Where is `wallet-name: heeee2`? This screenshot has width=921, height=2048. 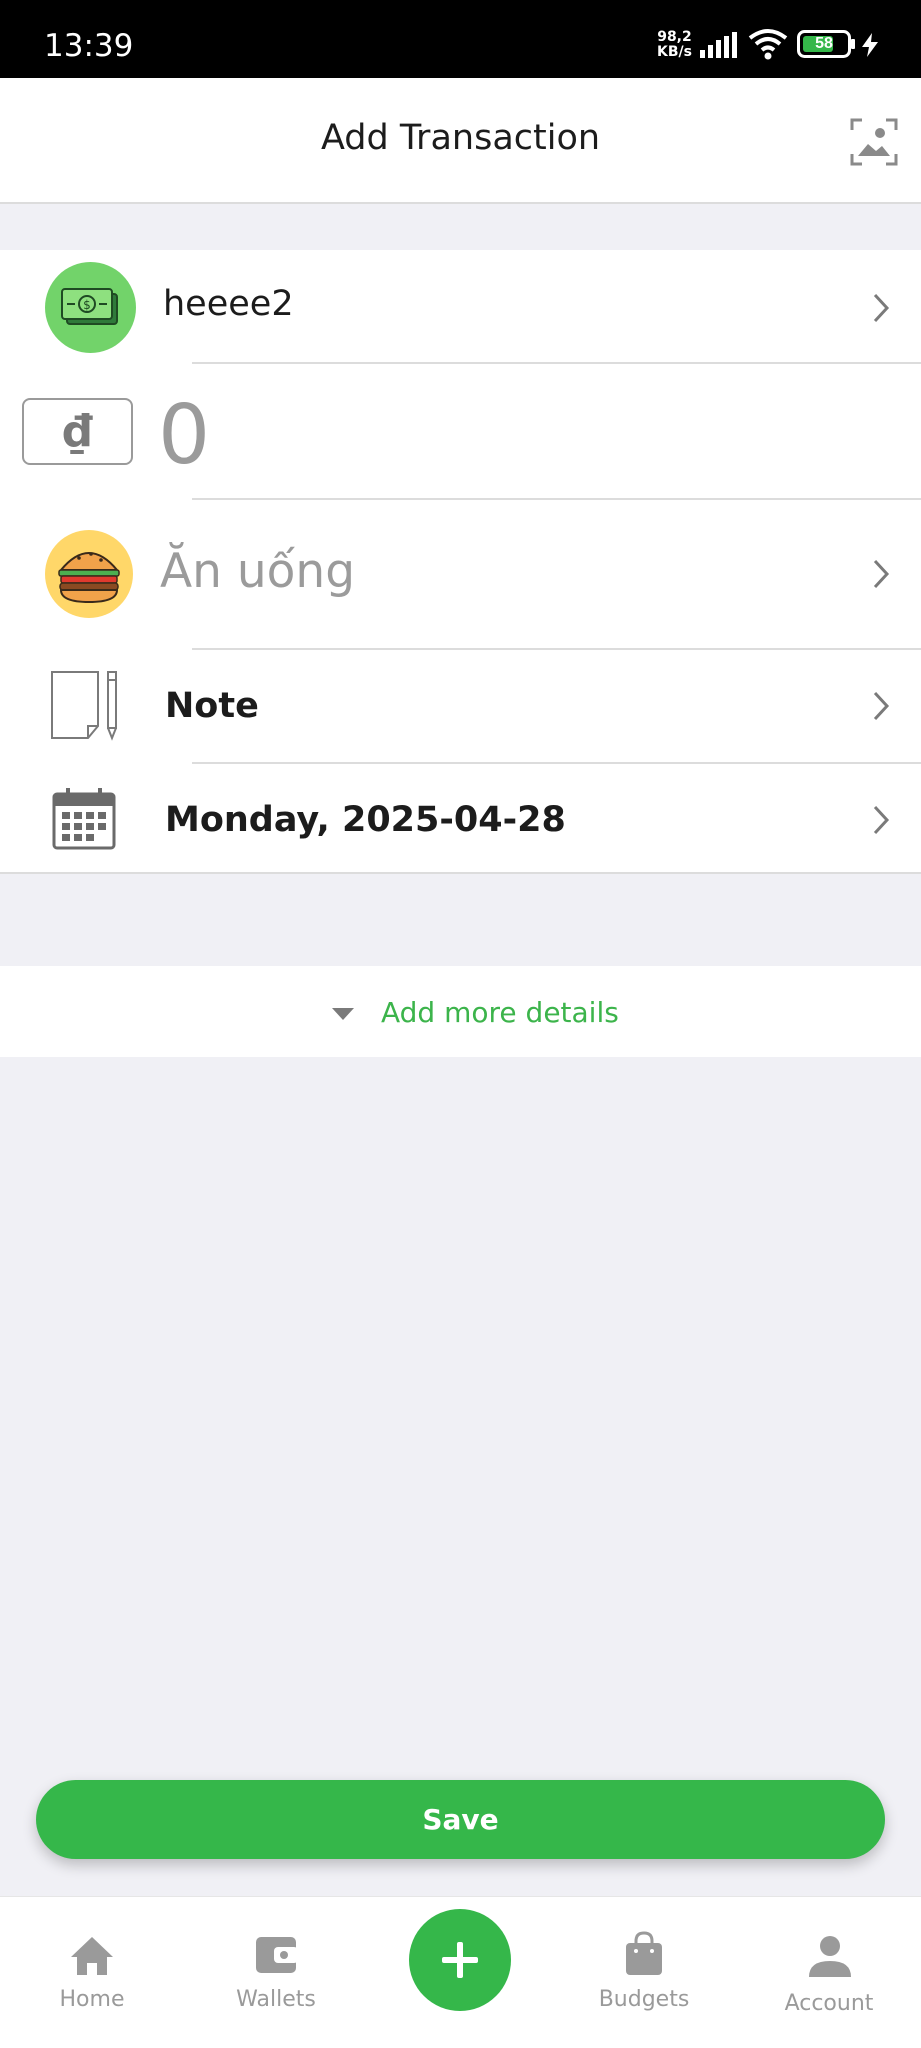
wallet-name: heeee2 is located at coordinates (228, 304).